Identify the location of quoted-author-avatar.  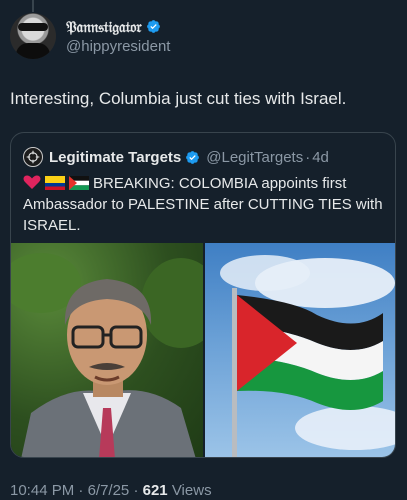
(33, 157).